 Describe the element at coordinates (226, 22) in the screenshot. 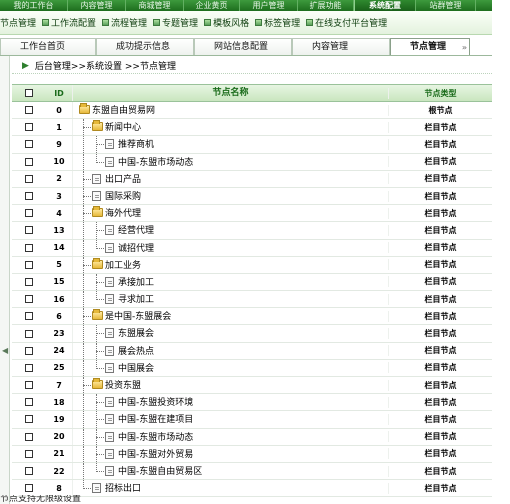

I see `sub-nav-item: 模板风格` at that location.